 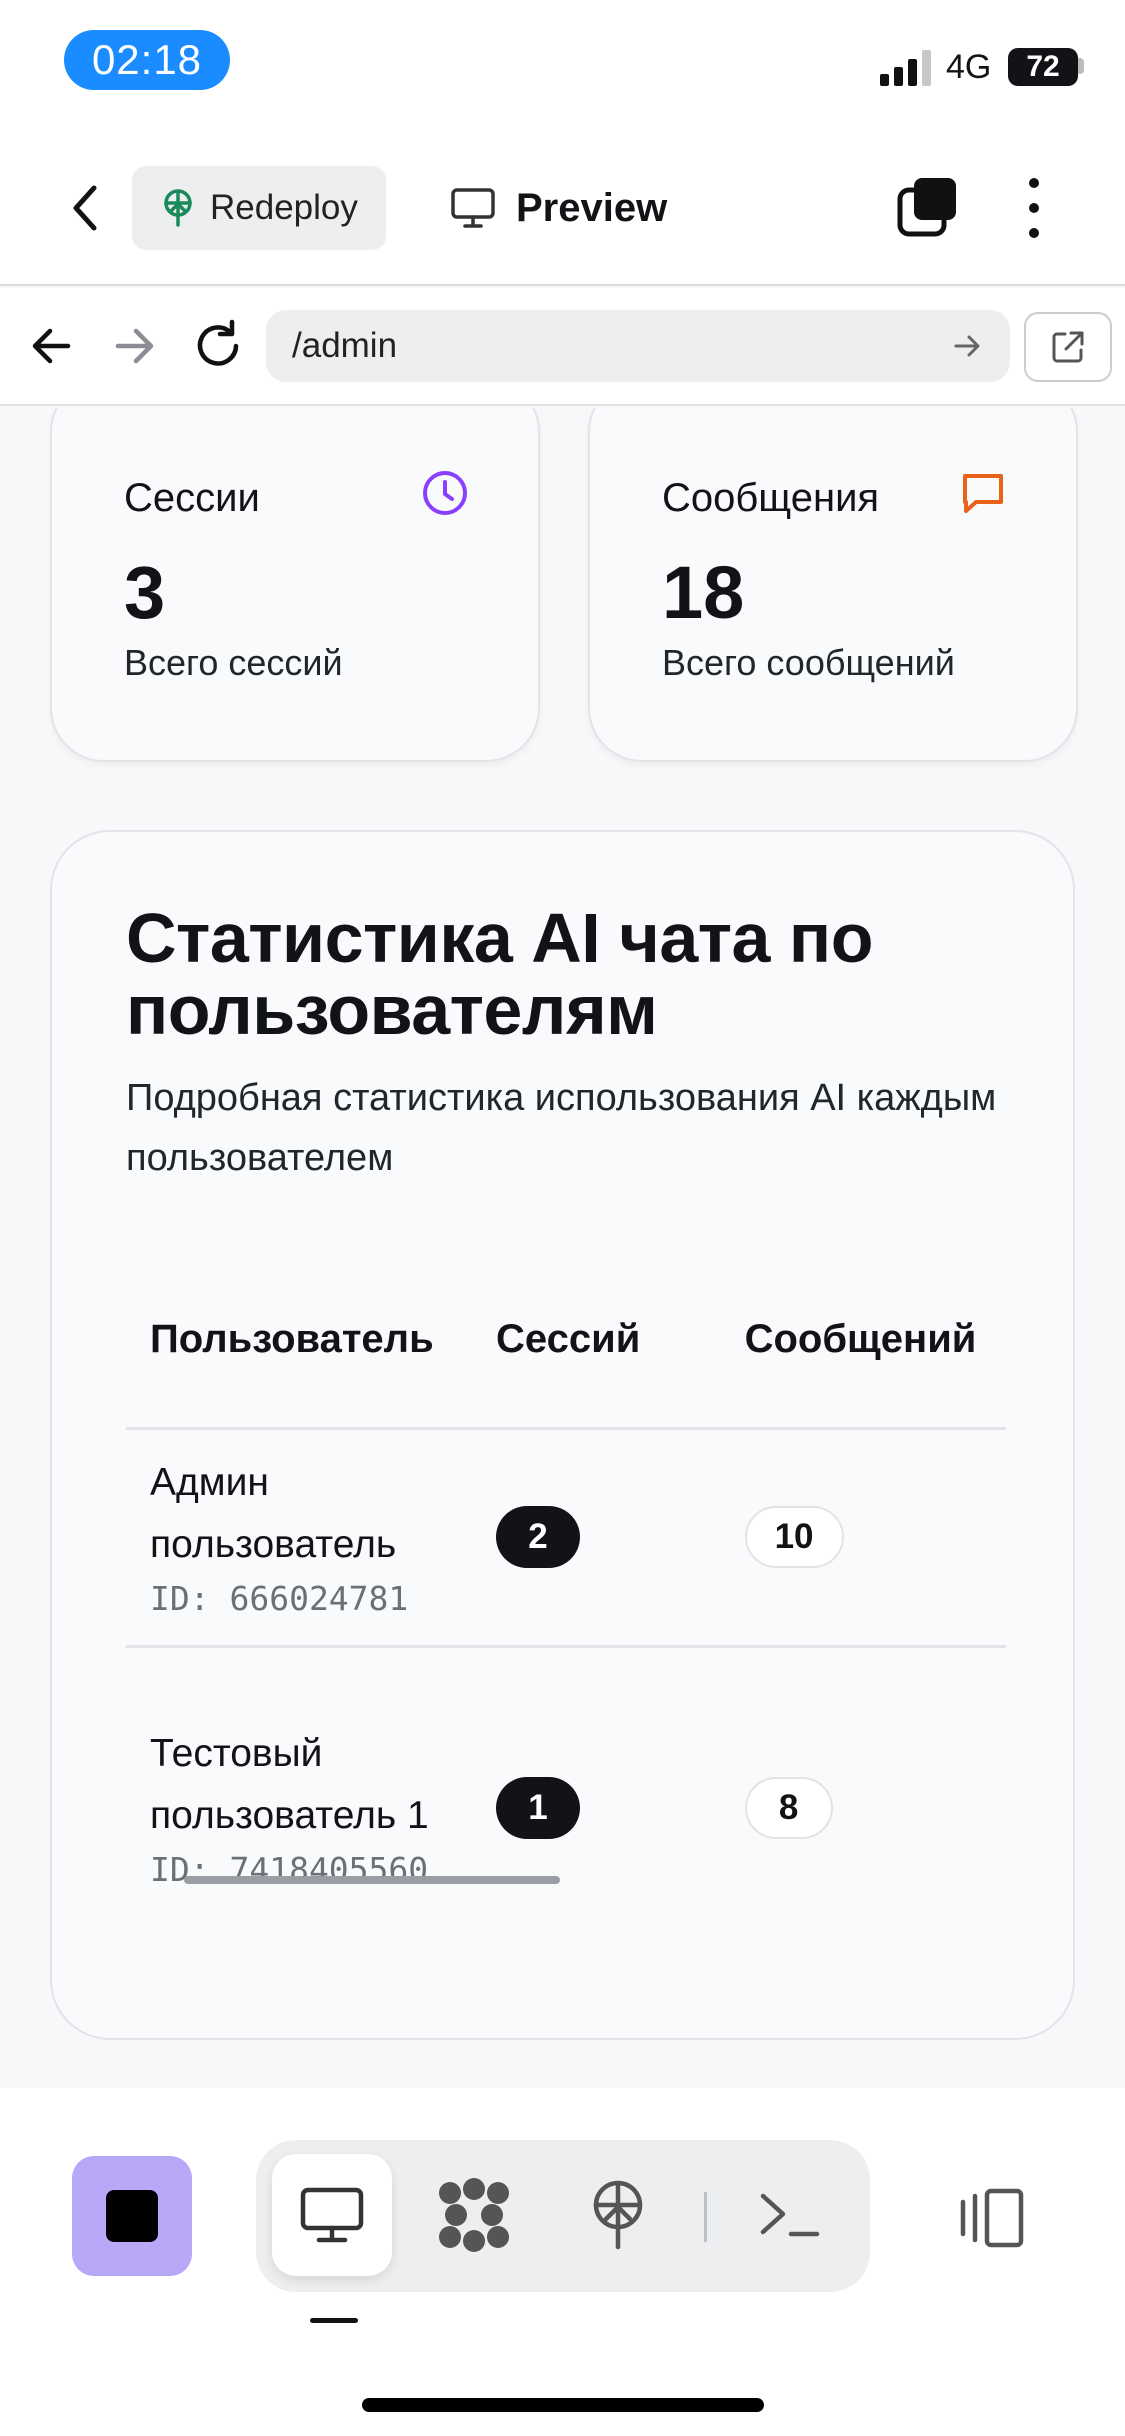 I want to click on stat-value: 18, so click(x=703, y=592).